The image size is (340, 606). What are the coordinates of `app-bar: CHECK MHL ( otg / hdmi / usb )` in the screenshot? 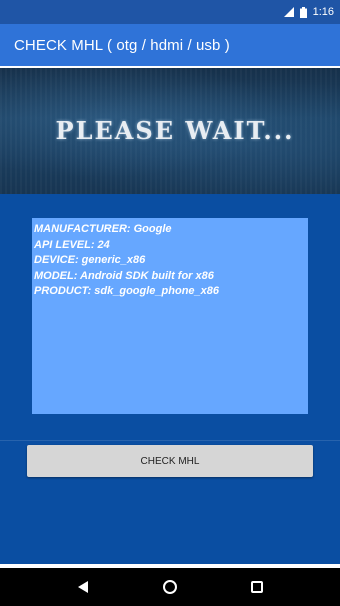 It's located at (170, 45).